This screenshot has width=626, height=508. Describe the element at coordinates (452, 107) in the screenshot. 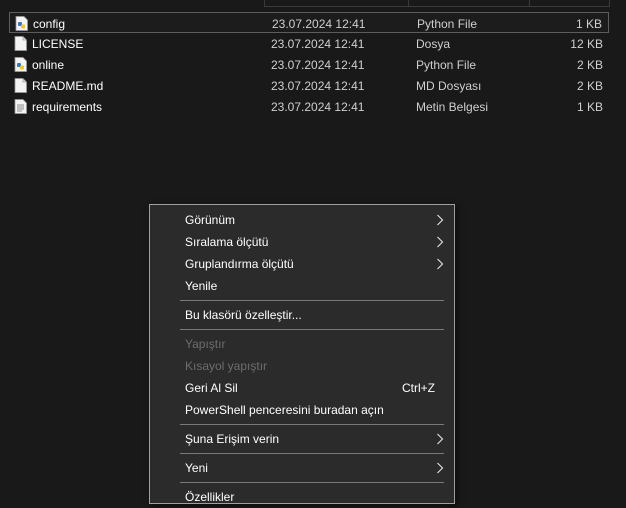

I see `file-type: Metin Belgesi` at that location.